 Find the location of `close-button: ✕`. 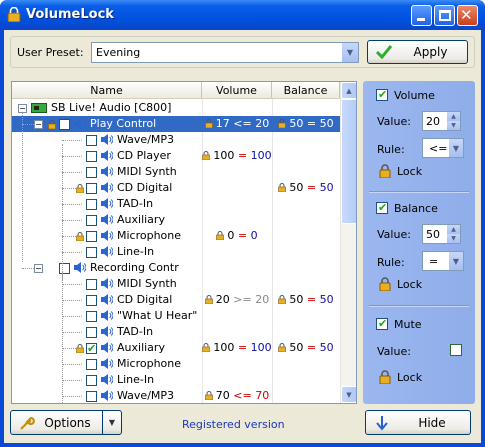

close-button: ✕ is located at coordinates (467, 15).